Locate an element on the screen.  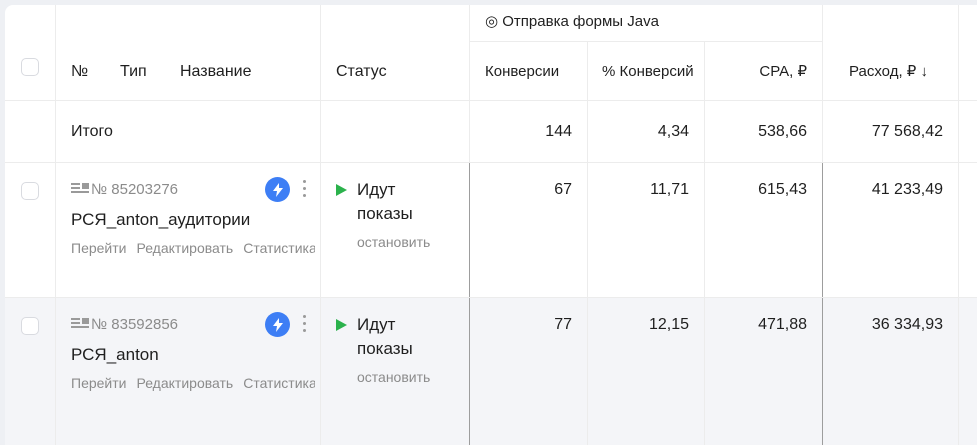
header-cpa: CPA, ₽ is located at coordinates (756, 72).